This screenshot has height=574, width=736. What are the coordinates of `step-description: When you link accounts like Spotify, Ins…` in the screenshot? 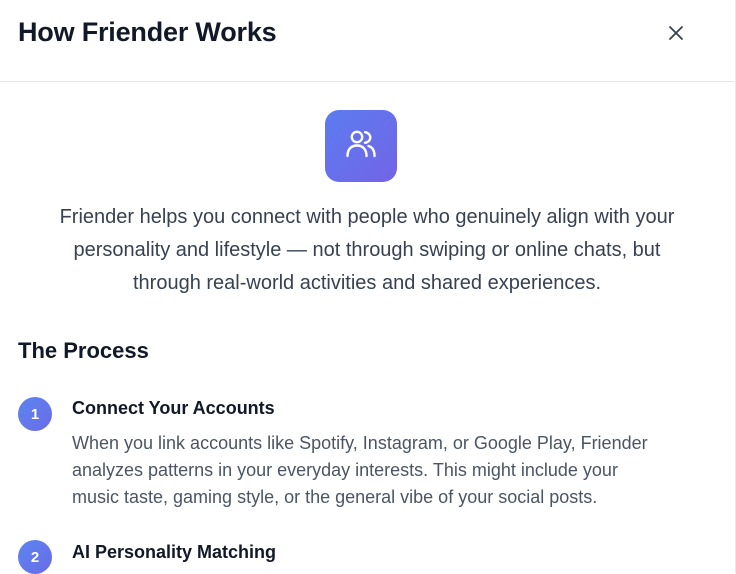 It's located at (392, 470).